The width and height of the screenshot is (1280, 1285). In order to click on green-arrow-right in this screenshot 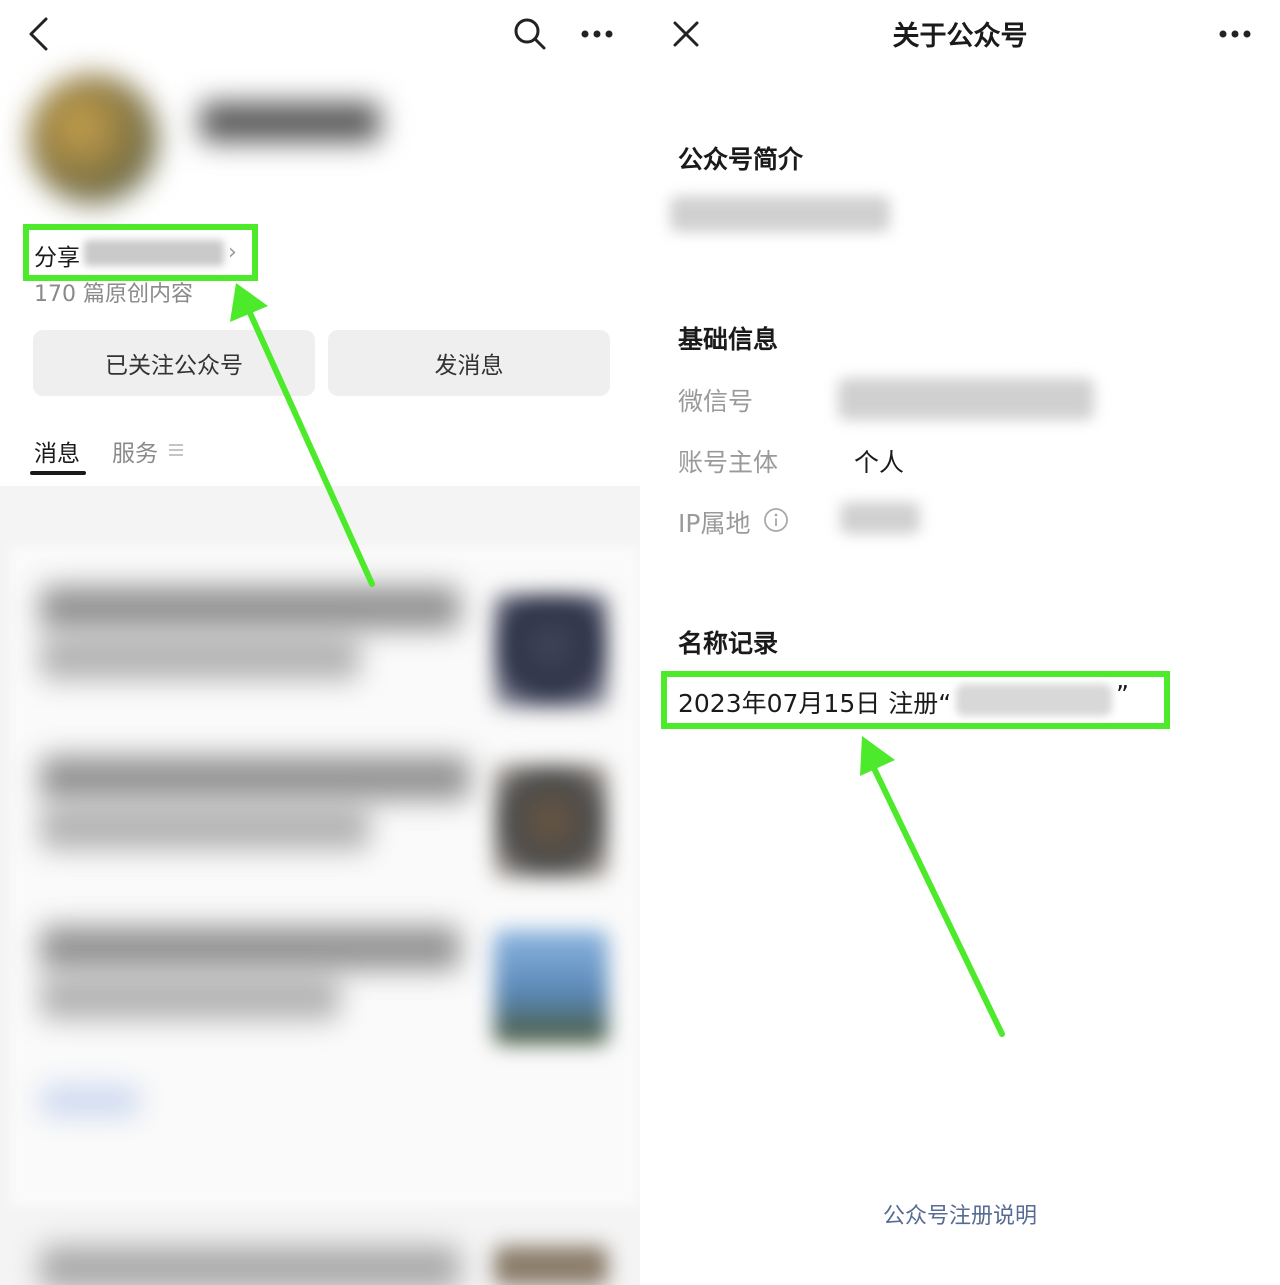, I will do `click(932, 886)`.